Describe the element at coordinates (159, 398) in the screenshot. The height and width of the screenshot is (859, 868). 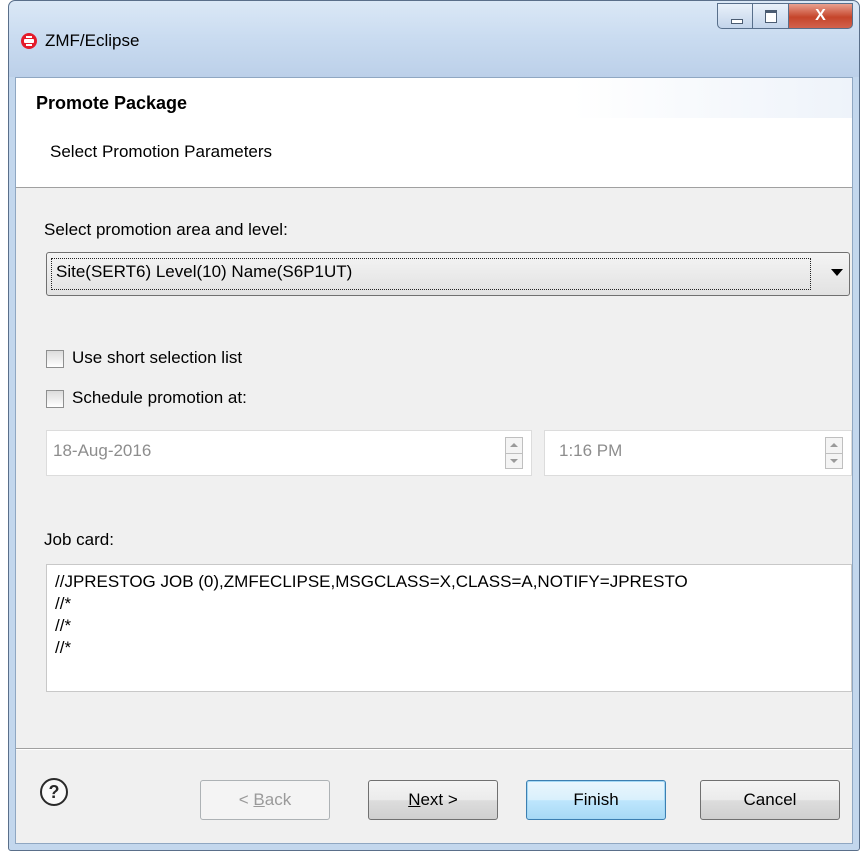
I see `schedule-label: Schedule promotion at:` at that location.